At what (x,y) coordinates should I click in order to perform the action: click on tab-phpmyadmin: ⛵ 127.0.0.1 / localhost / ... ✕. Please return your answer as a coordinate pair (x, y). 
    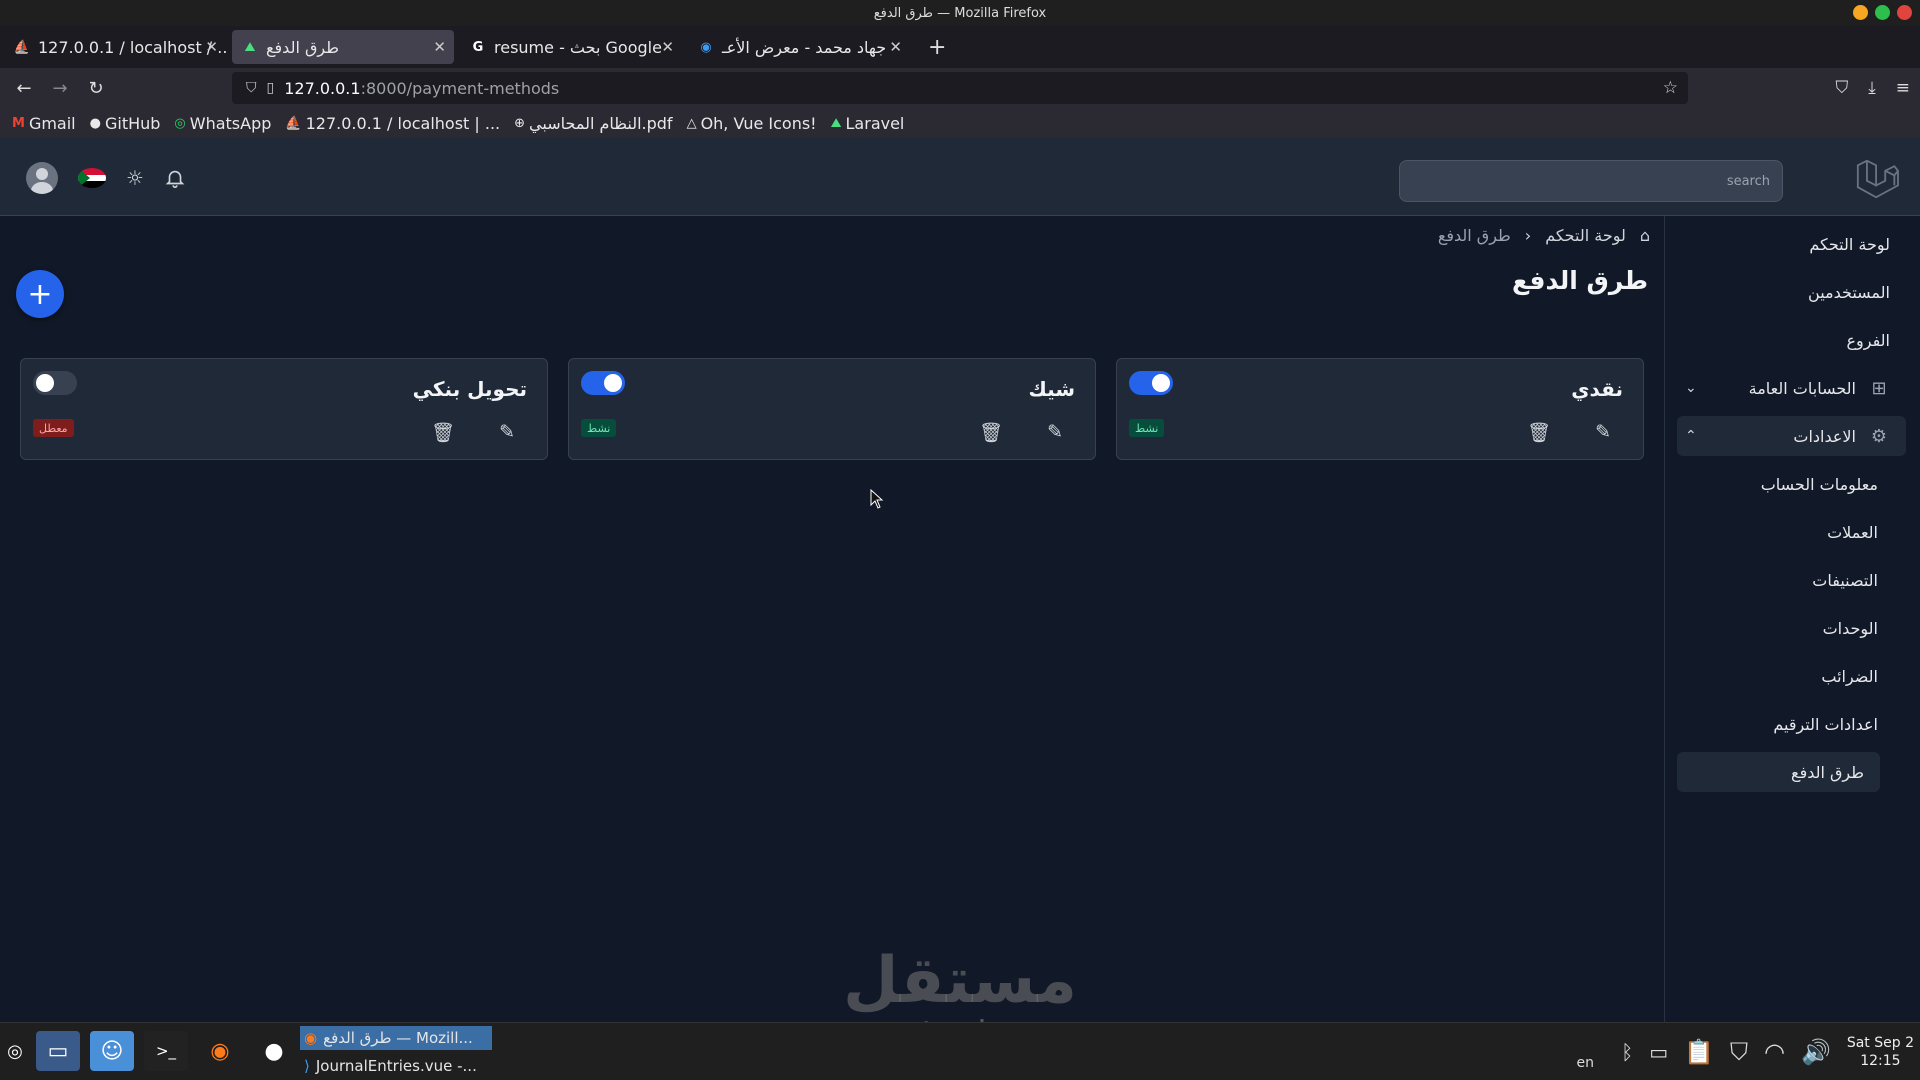
    Looking at the image, I should click on (115, 47).